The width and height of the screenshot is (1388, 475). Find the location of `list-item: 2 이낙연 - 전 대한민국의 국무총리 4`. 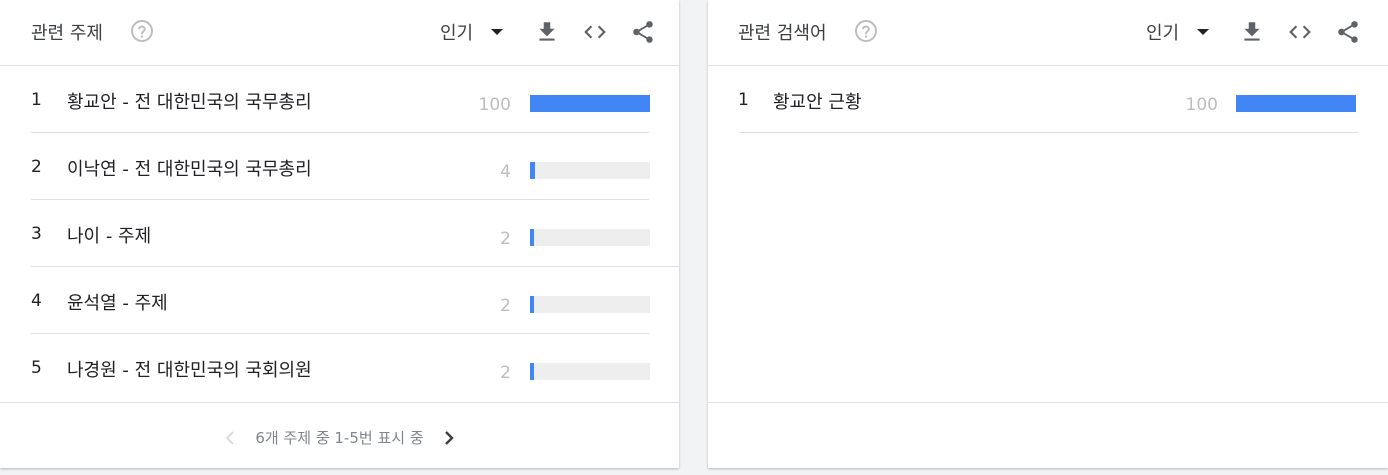

list-item: 2 이낙연 - 전 대한민국의 국무총리 4 is located at coordinates (339, 166).